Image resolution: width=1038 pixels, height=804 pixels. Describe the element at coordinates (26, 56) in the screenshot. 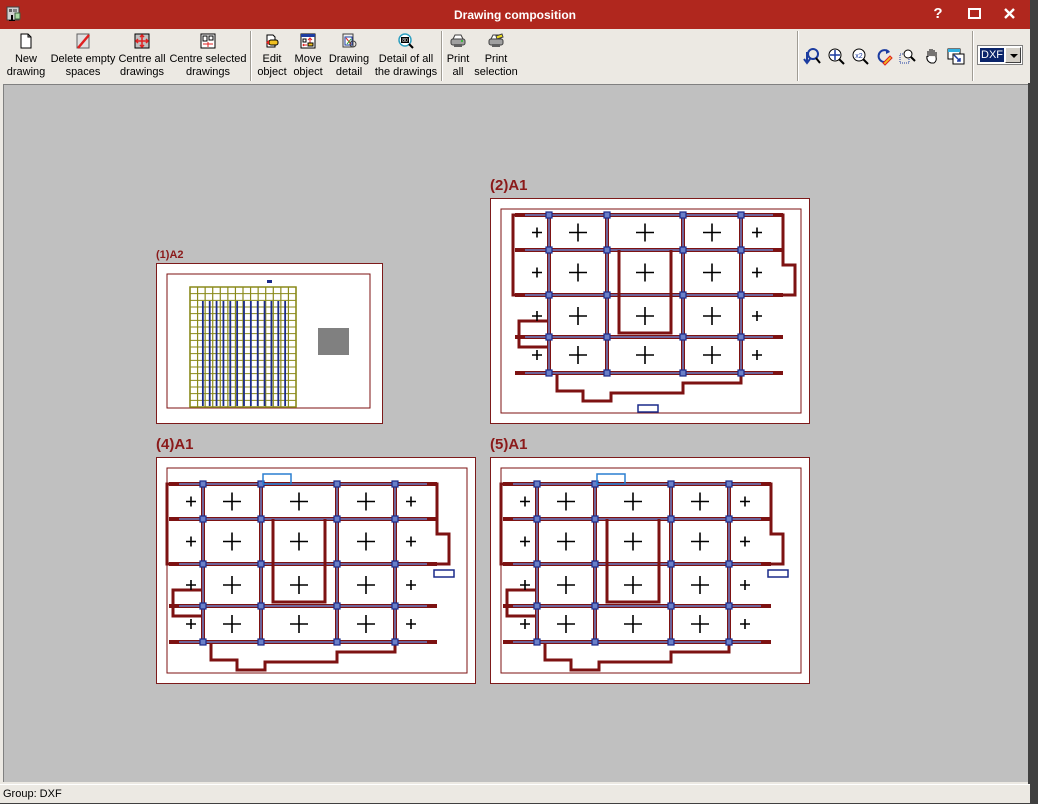

I see `new-drawing-button: New drawing` at that location.